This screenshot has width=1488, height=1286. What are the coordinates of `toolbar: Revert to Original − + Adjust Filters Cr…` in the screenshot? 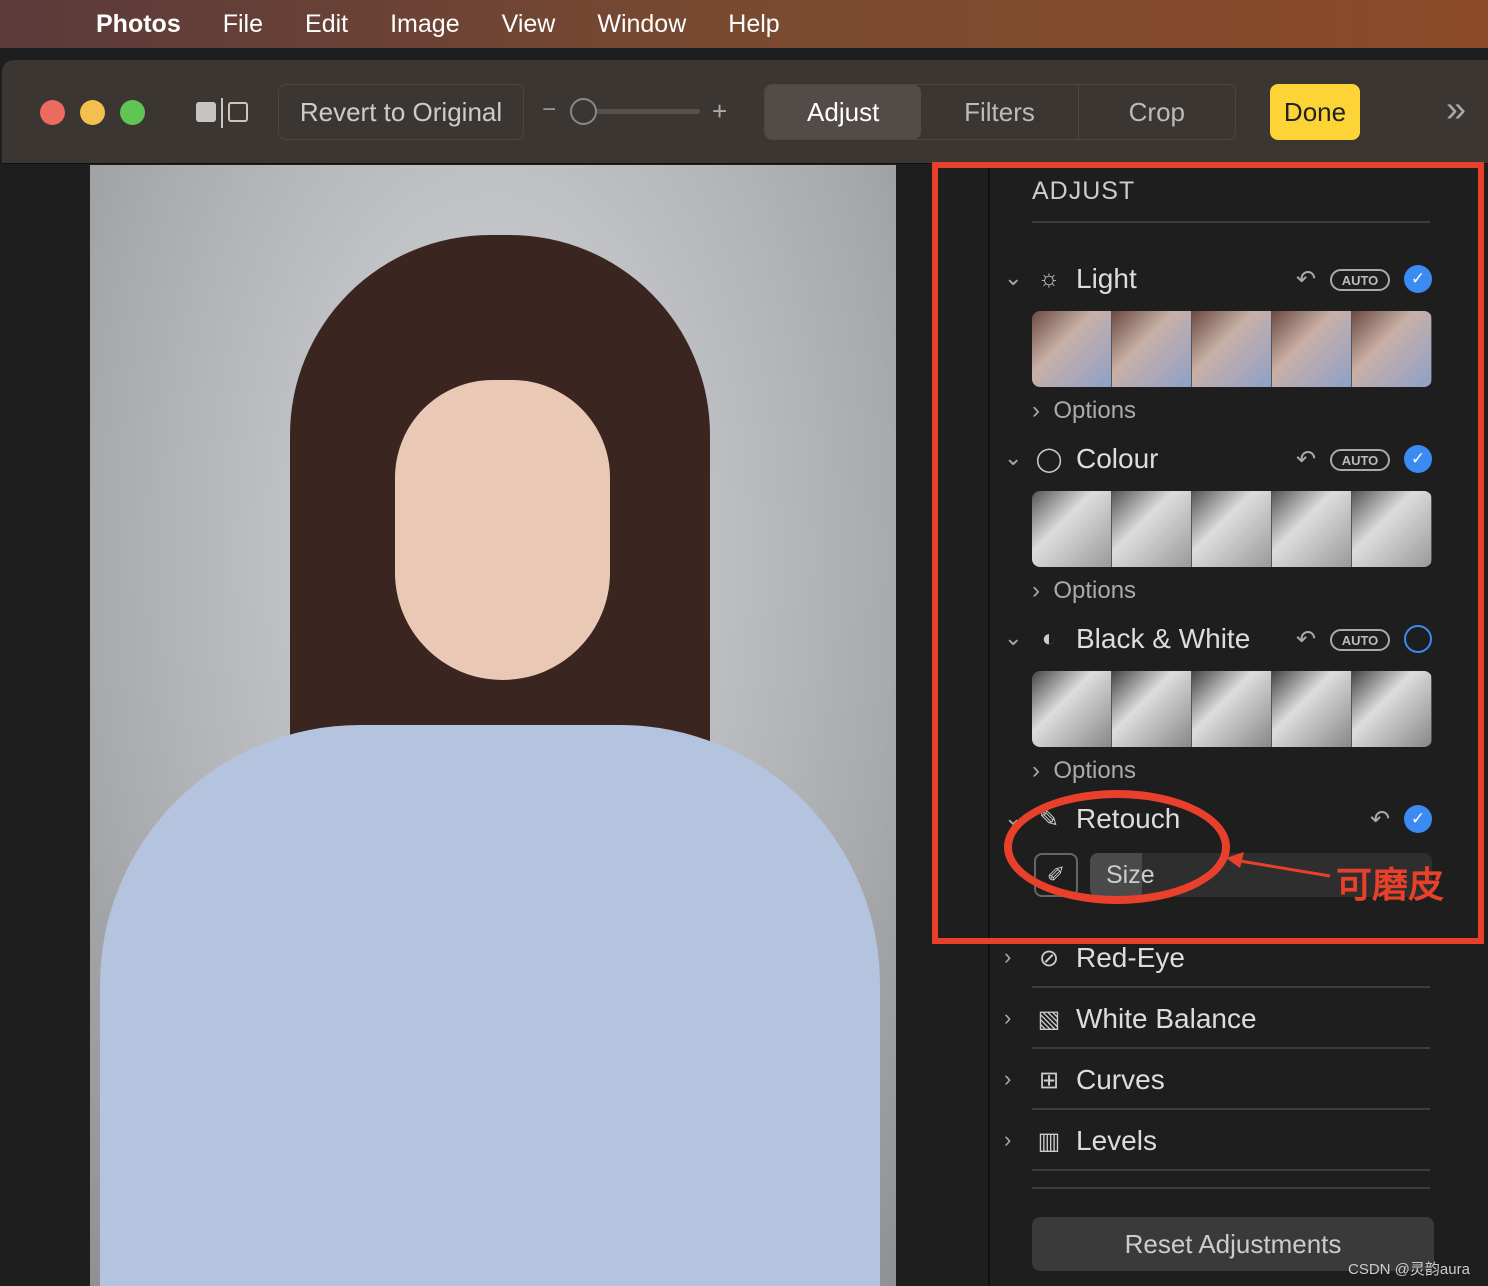 It's located at (745, 112).